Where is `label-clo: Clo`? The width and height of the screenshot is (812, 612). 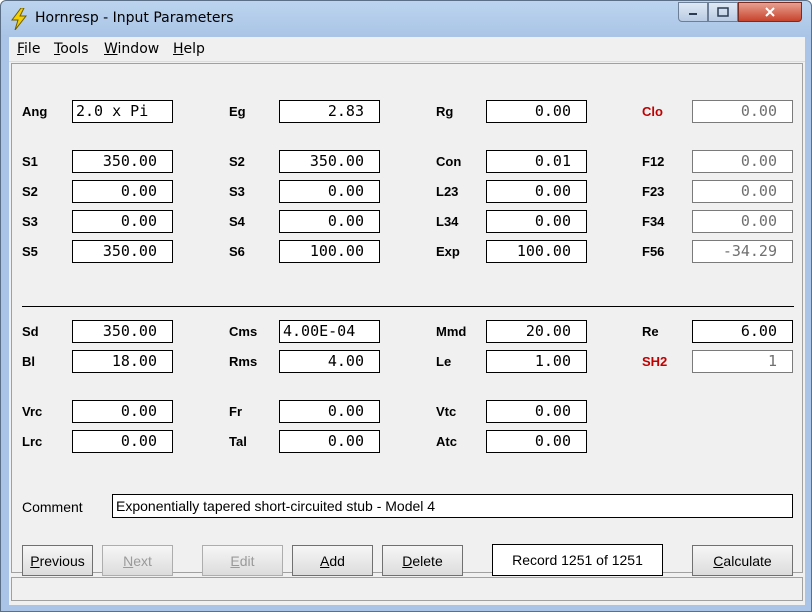
label-clo: Clo is located at coordinates (652, 111).